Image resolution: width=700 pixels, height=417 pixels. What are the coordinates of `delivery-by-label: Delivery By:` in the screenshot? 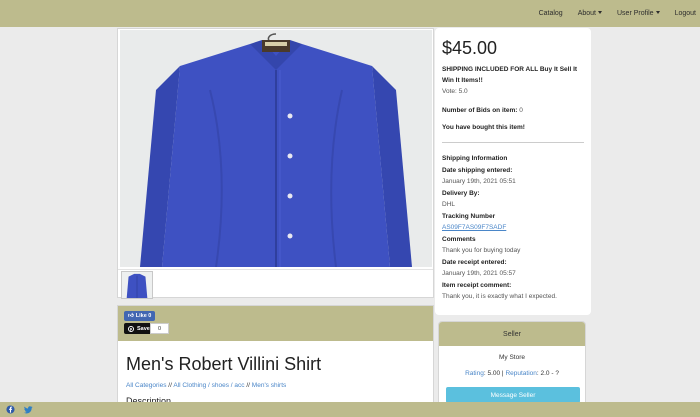 It's located at (461, 193).